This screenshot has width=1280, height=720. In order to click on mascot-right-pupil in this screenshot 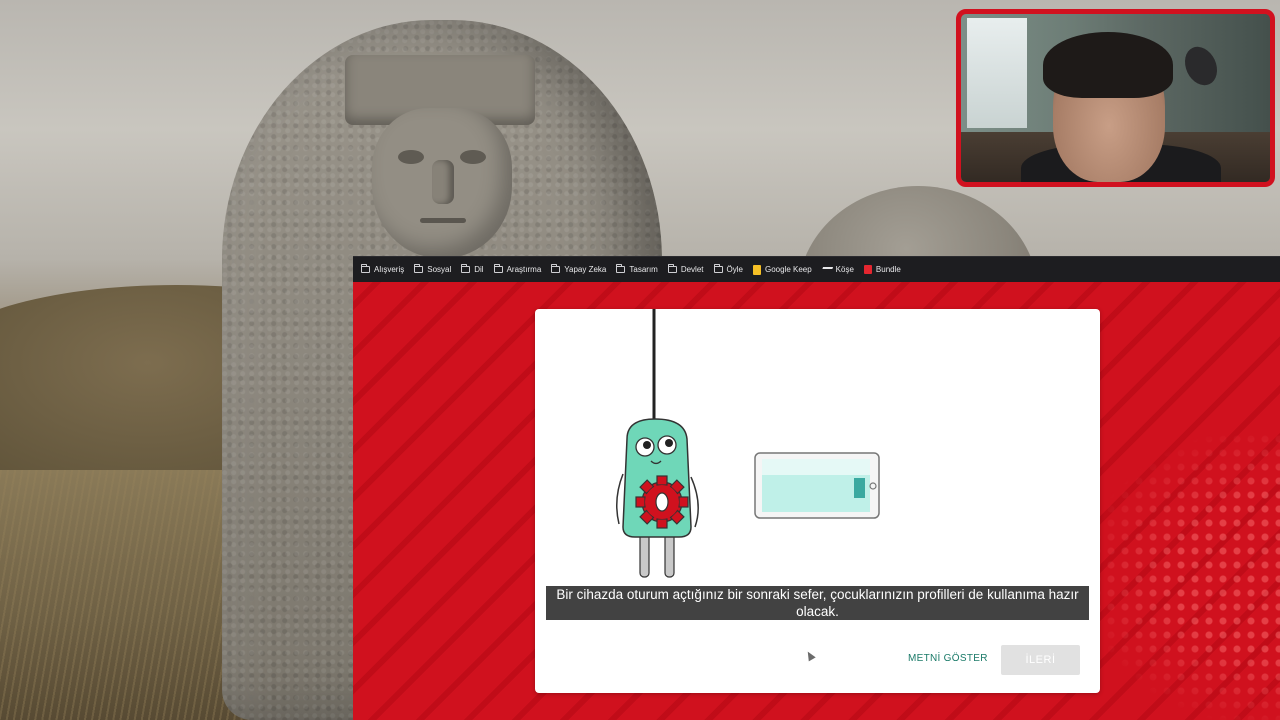, I will do `click(669, 443)`.